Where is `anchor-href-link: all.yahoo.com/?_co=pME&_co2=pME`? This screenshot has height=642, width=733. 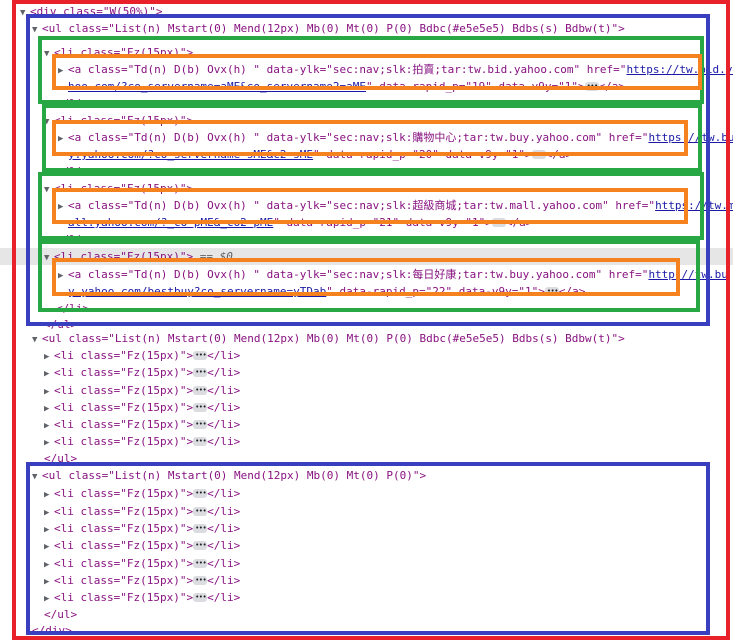 anchor-href-link: all.yahoo.com/?_co=pME&_co2=pME is located at coordinates (170, 222).